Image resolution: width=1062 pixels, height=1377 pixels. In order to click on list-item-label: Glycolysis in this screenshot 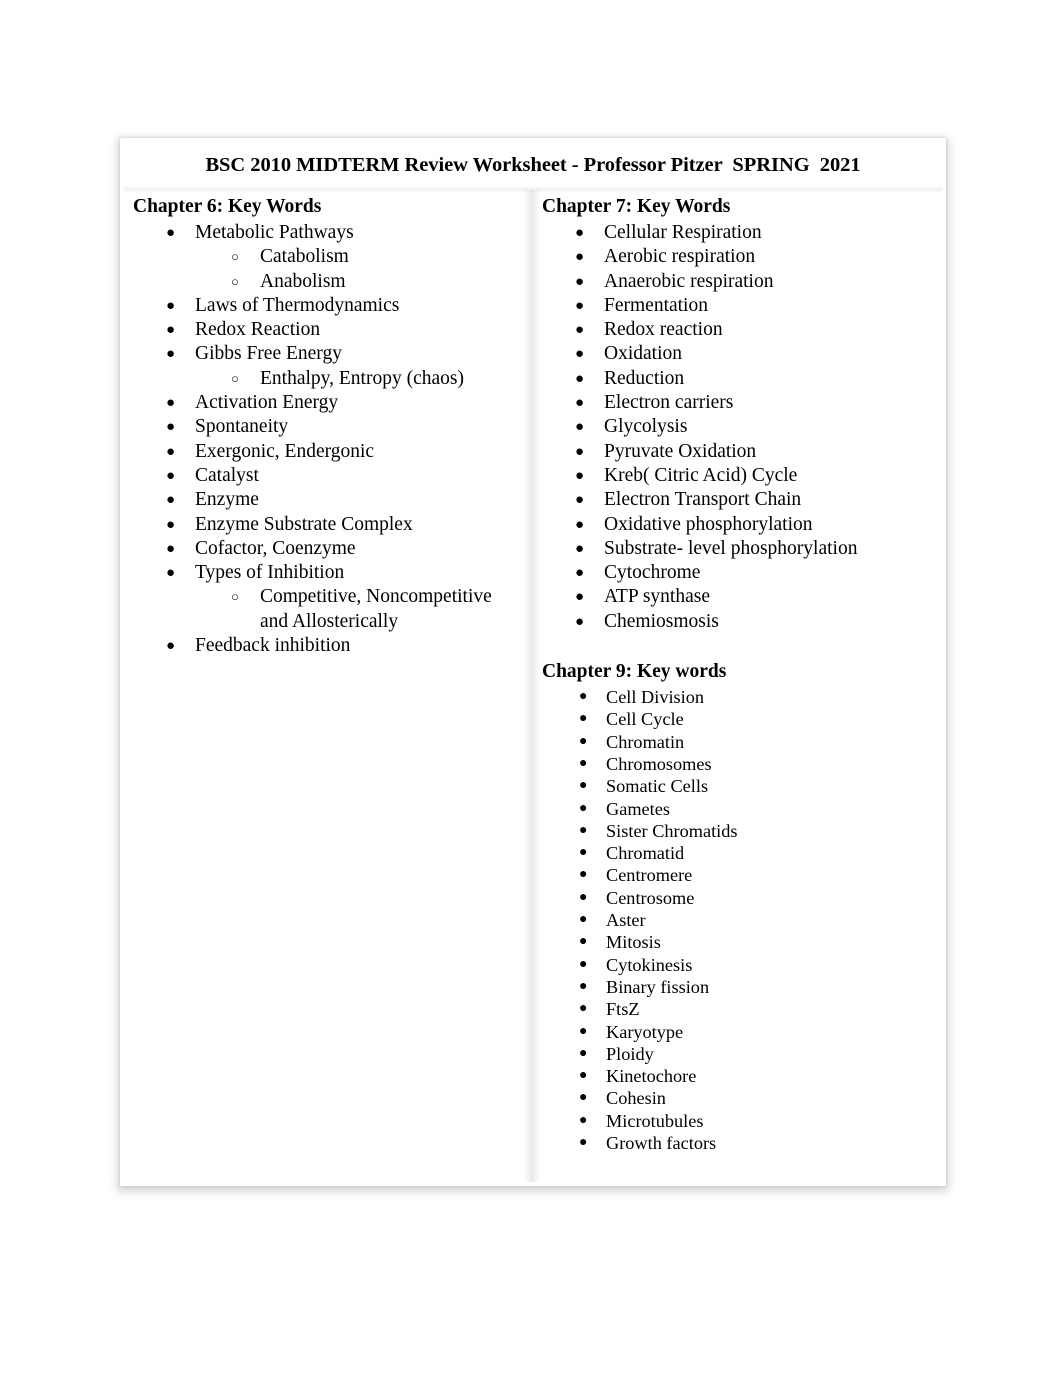, I will do `click(646, 427)`.